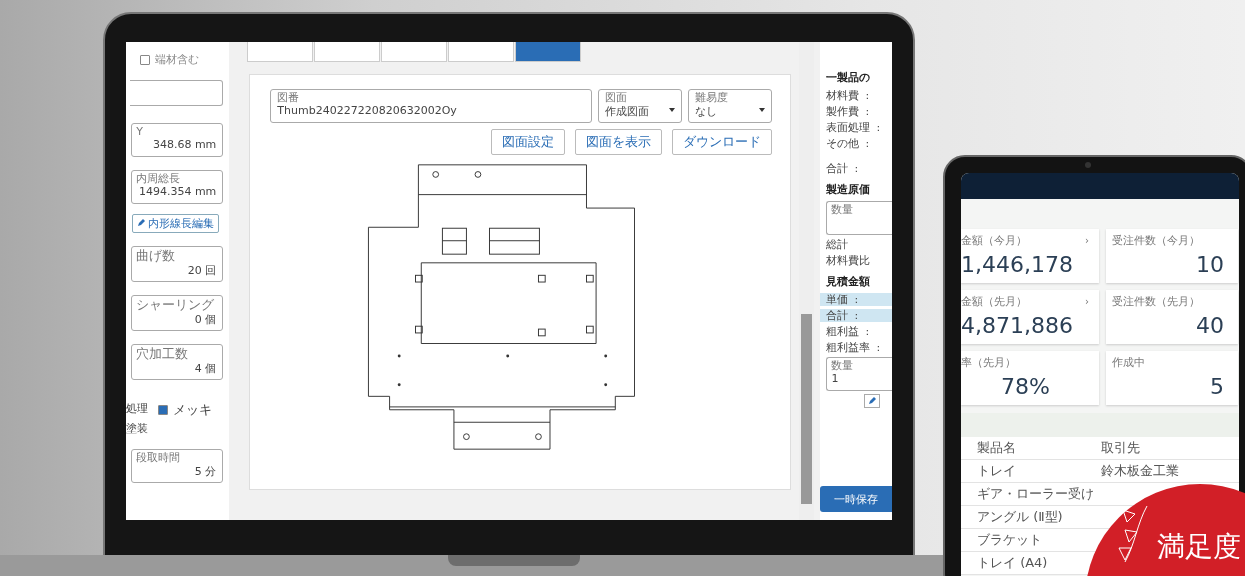  What do you see at coordinates (137, 428) in the screenshot?
I see `option-label: 塗装` at bounding box center [137, 428].